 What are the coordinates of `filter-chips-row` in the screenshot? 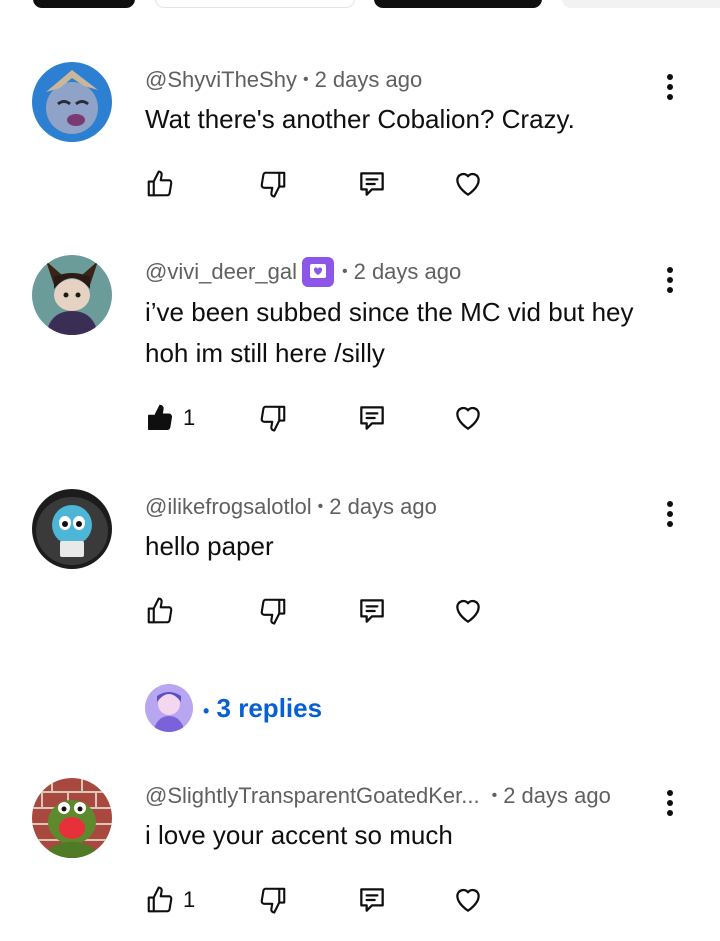 It's located at (360, 4).